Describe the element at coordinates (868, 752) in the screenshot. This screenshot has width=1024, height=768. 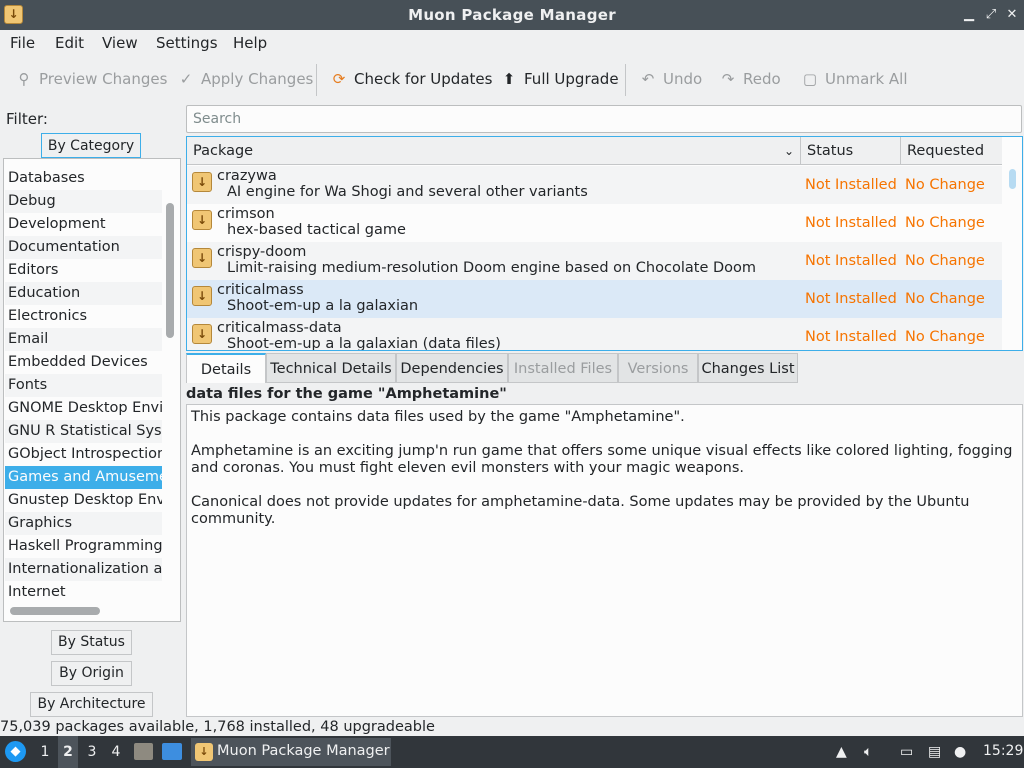
I see `volume-icon: 🔈︎` at that location.